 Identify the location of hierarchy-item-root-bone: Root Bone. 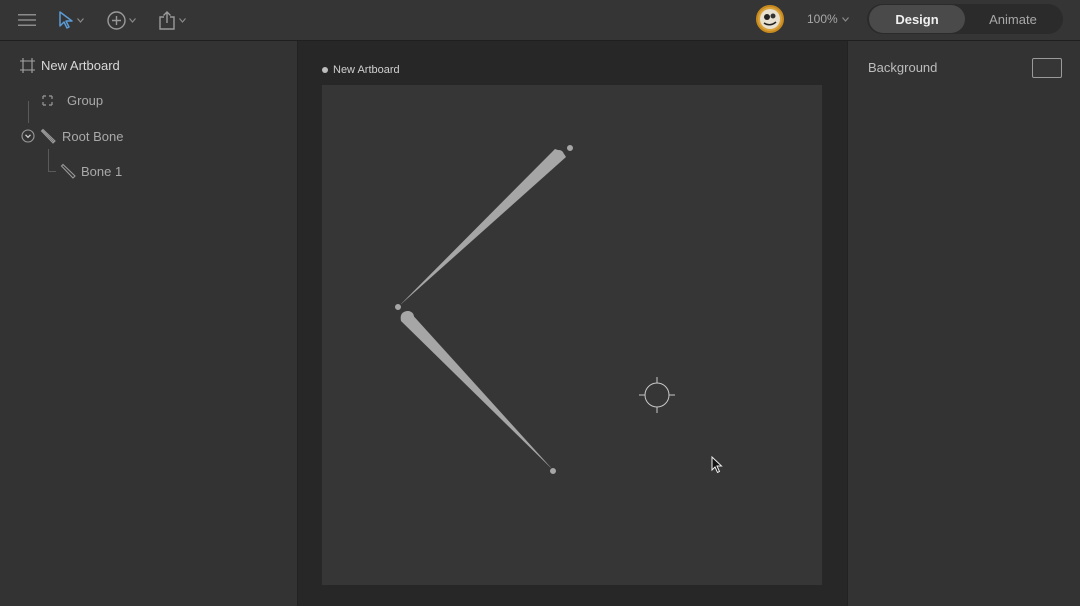
(72, 136).